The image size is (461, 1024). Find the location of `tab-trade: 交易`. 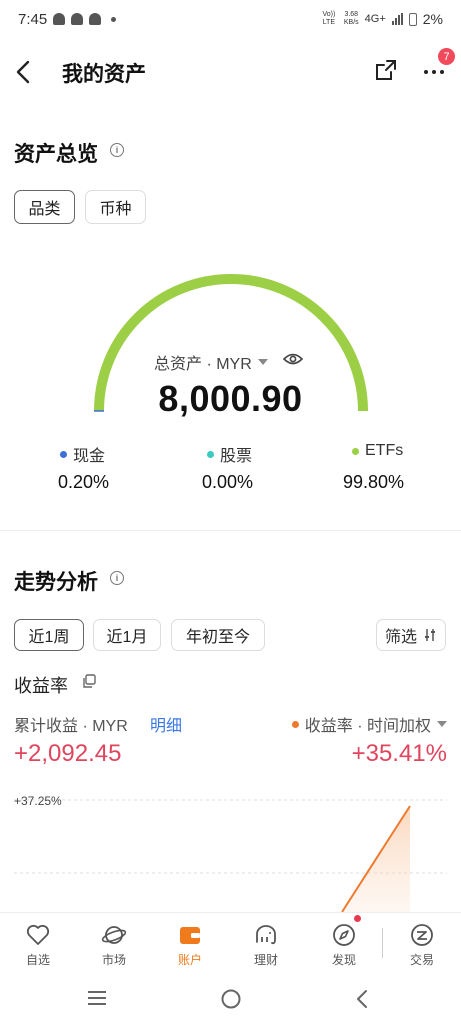

tab-trade: 交易 is located at coordinates (422, 943).